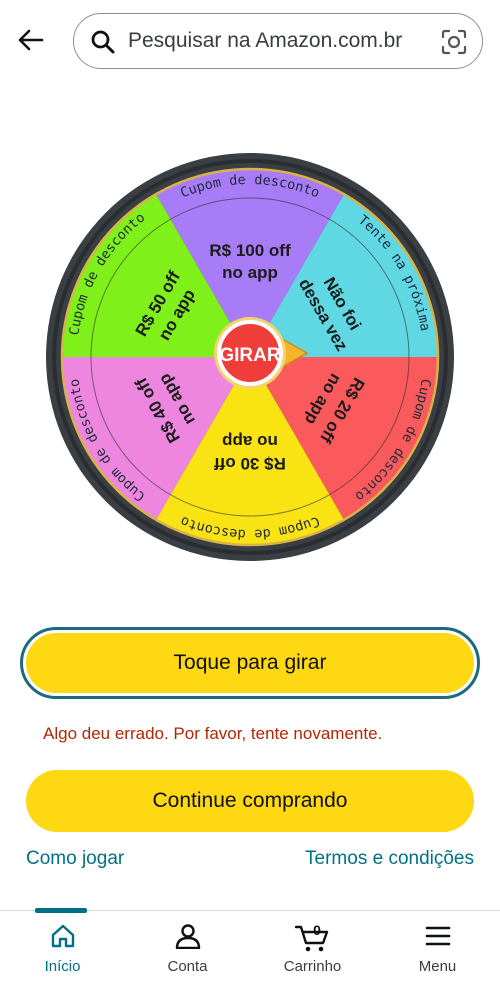 Image resolution: width=500 pixels, height=985 pixels. Describe the element at coordinates (437, 936) in the screenshot. I see `menu-icon` at that location.